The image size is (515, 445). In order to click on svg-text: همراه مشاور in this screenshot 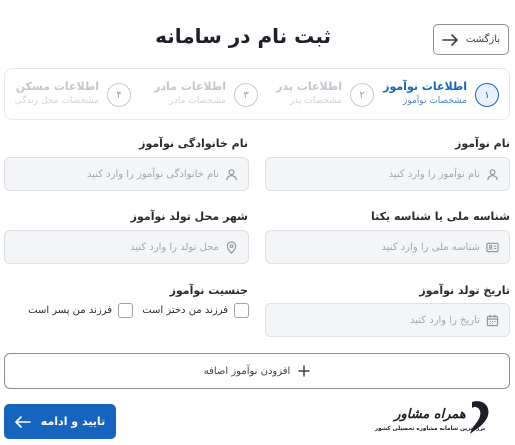, I will do `click(429, 414)`.